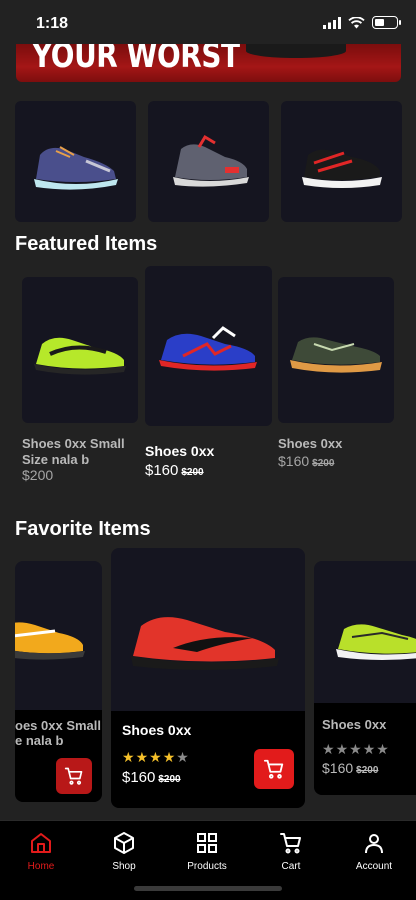  I want to click on status-icons, so click(362, 22).